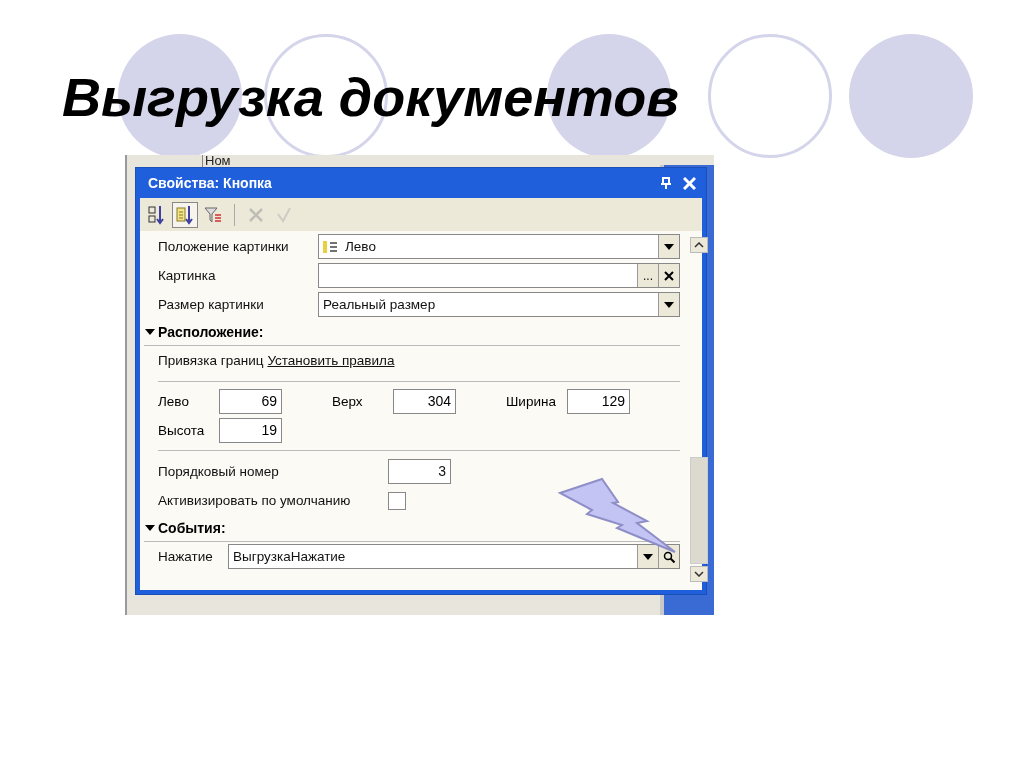 This screenshot has width=1024, height=768. What do you see at coordinates (531, 401) in the screenshot?
I see `property-label: Ширина` at bounding box center [531, 401].